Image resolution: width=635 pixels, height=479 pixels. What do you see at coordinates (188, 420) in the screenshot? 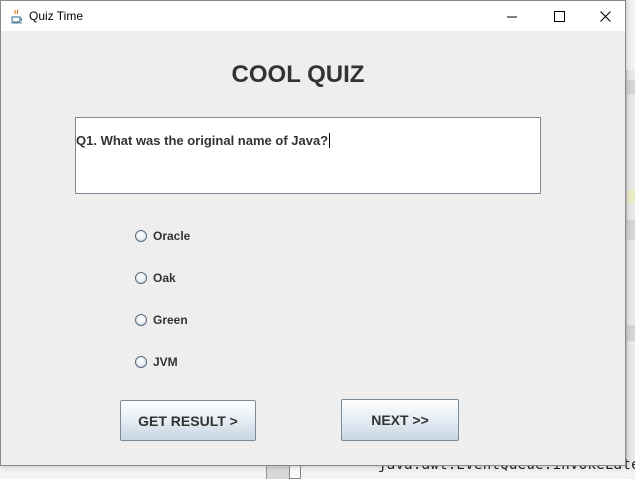
I see `get-result-button: GET RESULT >` at bounding box center [188, 420].